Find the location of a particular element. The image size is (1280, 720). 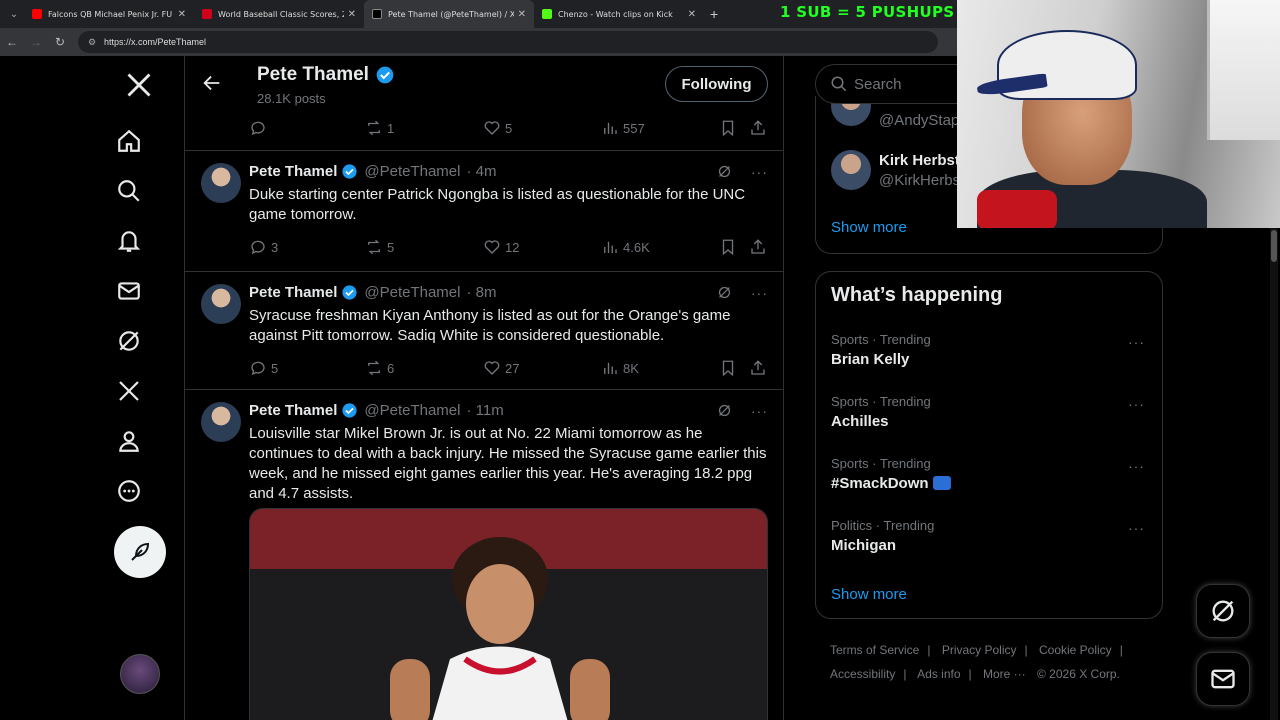

view-count: 4.6K is located at coordinates (636, 247).